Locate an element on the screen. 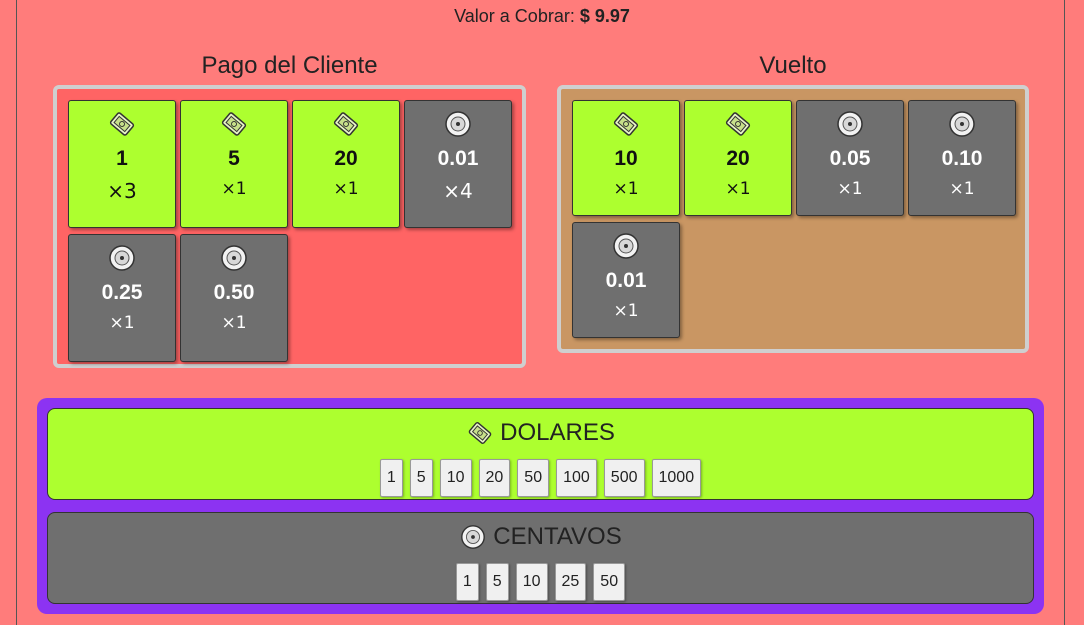 This screenshot has height=625, width=1084. card-value: 0.25 is located at coordinates (122, 292).